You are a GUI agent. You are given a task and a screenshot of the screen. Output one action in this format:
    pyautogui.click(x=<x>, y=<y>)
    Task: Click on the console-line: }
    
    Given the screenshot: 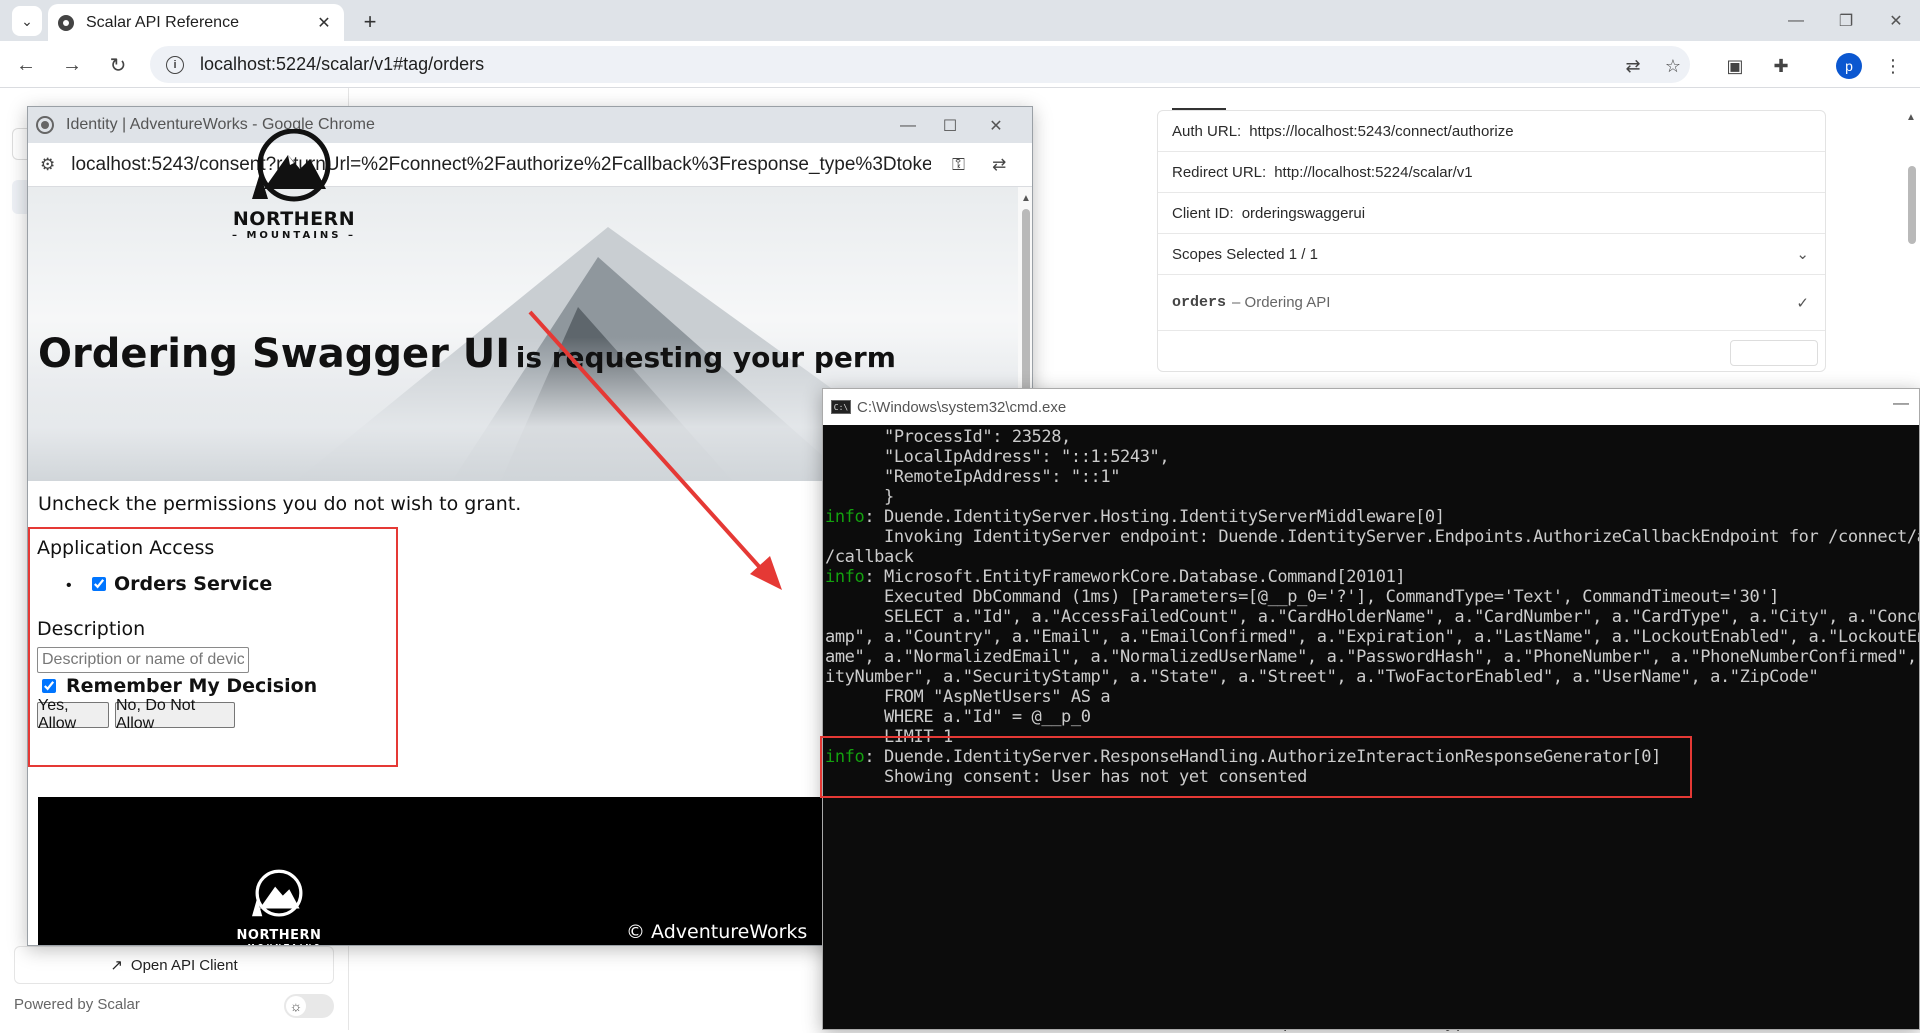 What is the action you would take?
    pyautogui.click(x=1372, y=497)
    